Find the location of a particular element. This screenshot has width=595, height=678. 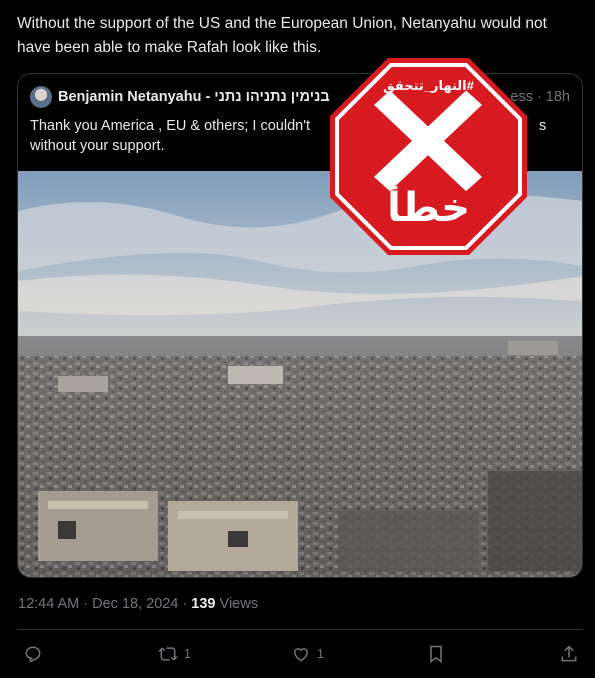

stamp-verdict: خطأ is located at coordinates (428, 208).